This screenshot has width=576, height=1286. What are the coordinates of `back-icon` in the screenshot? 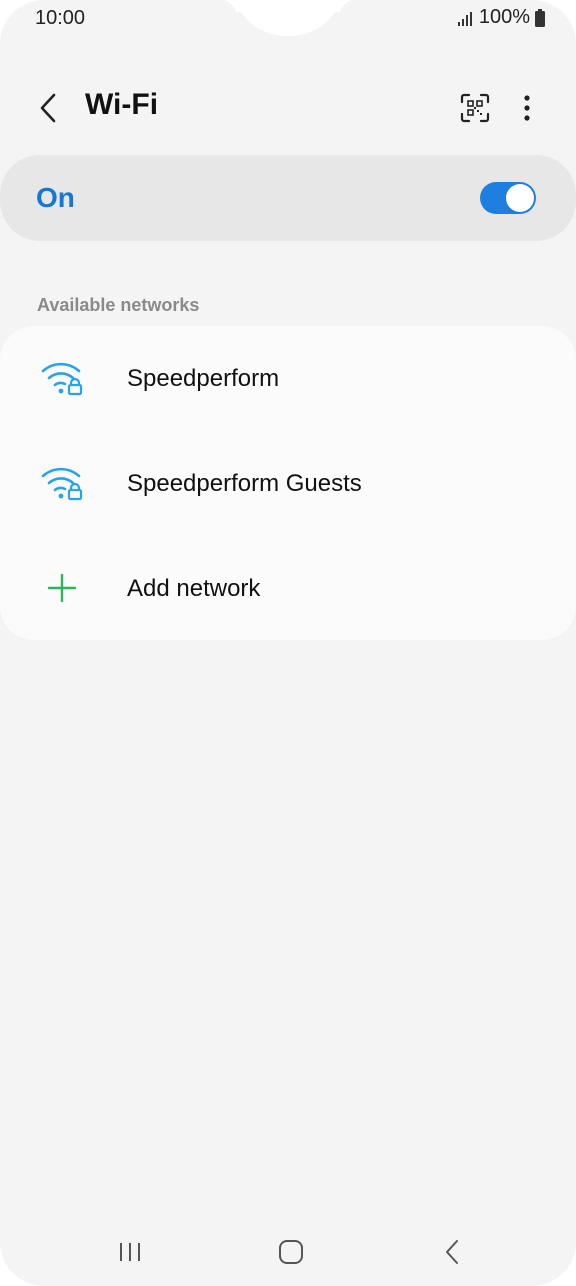 It's located at (452, 1252).